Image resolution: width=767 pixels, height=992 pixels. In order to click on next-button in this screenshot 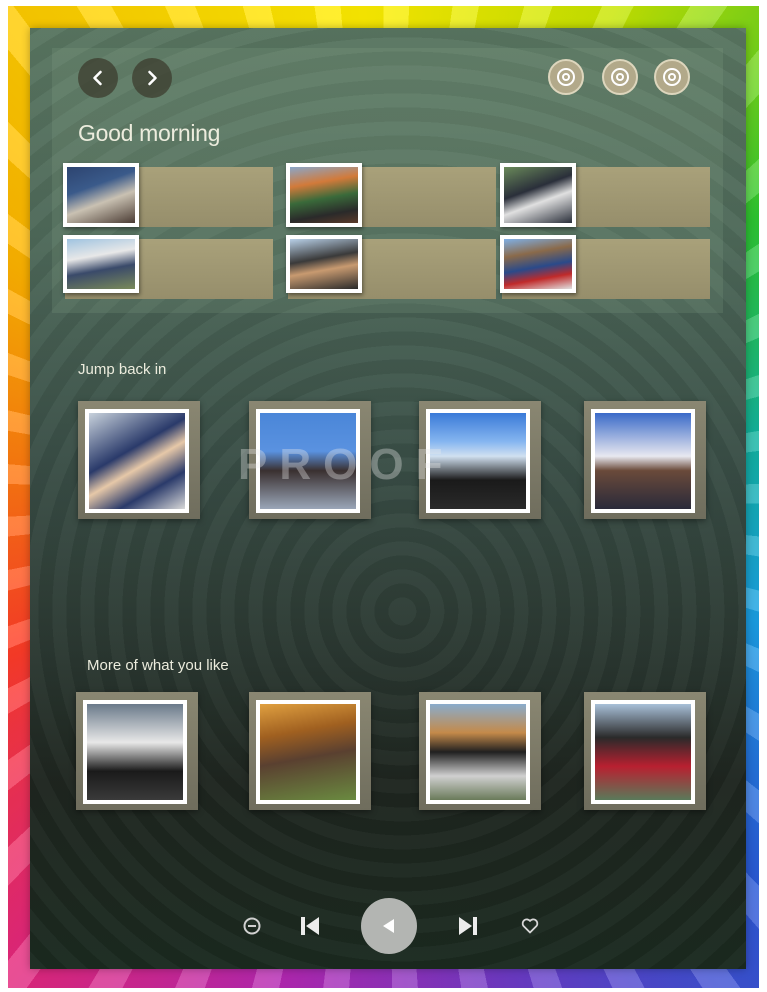, I will do `click(468, 926)`.